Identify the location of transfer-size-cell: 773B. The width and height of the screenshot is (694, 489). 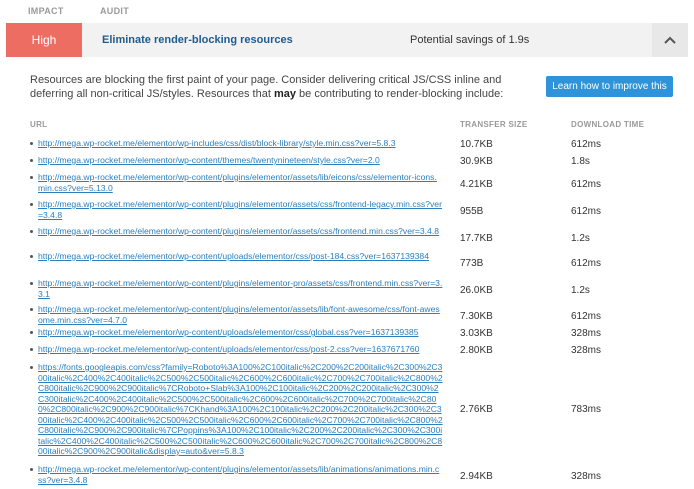
(472, 263).